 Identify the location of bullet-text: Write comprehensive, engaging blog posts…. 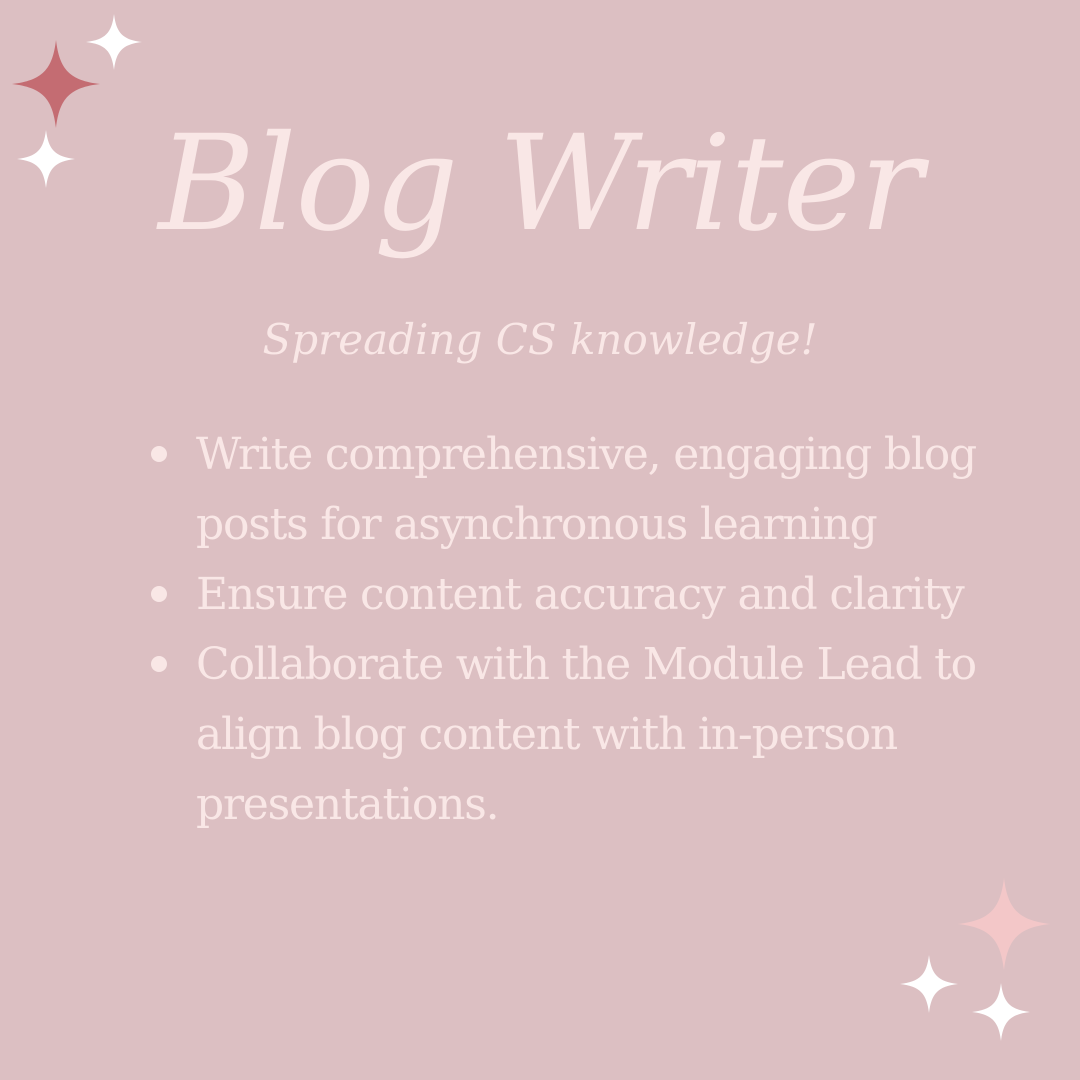
(586, 489).